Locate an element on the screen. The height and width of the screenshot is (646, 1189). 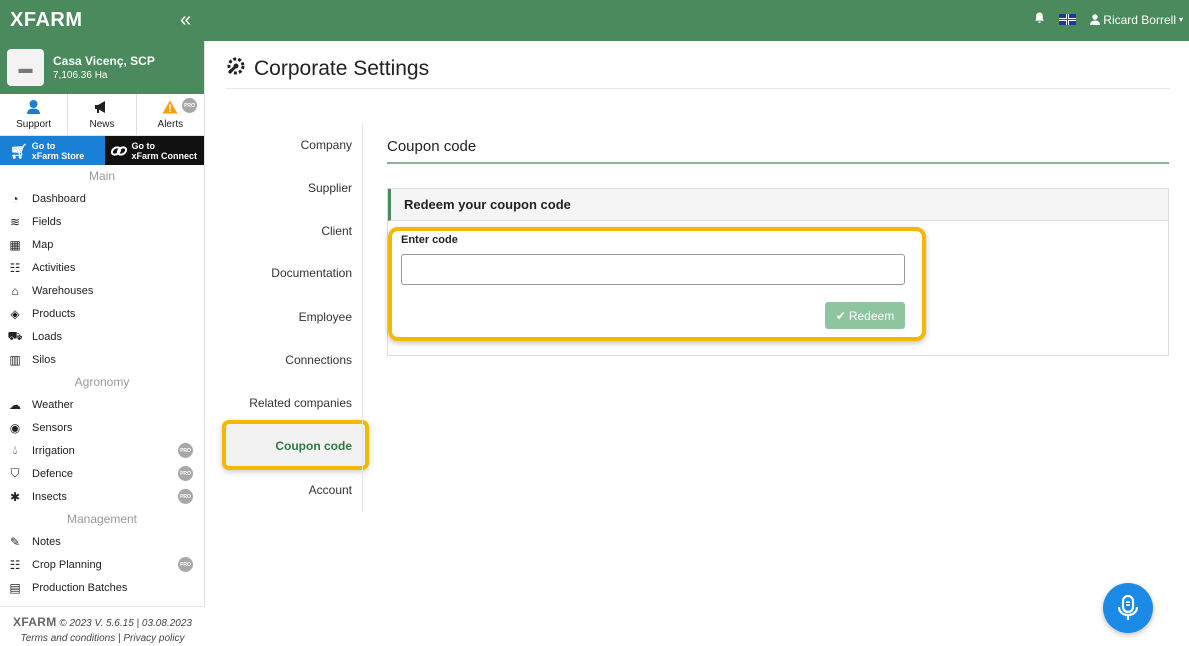
speedometer-icon: ◔ is located at coordinates (15, 198).